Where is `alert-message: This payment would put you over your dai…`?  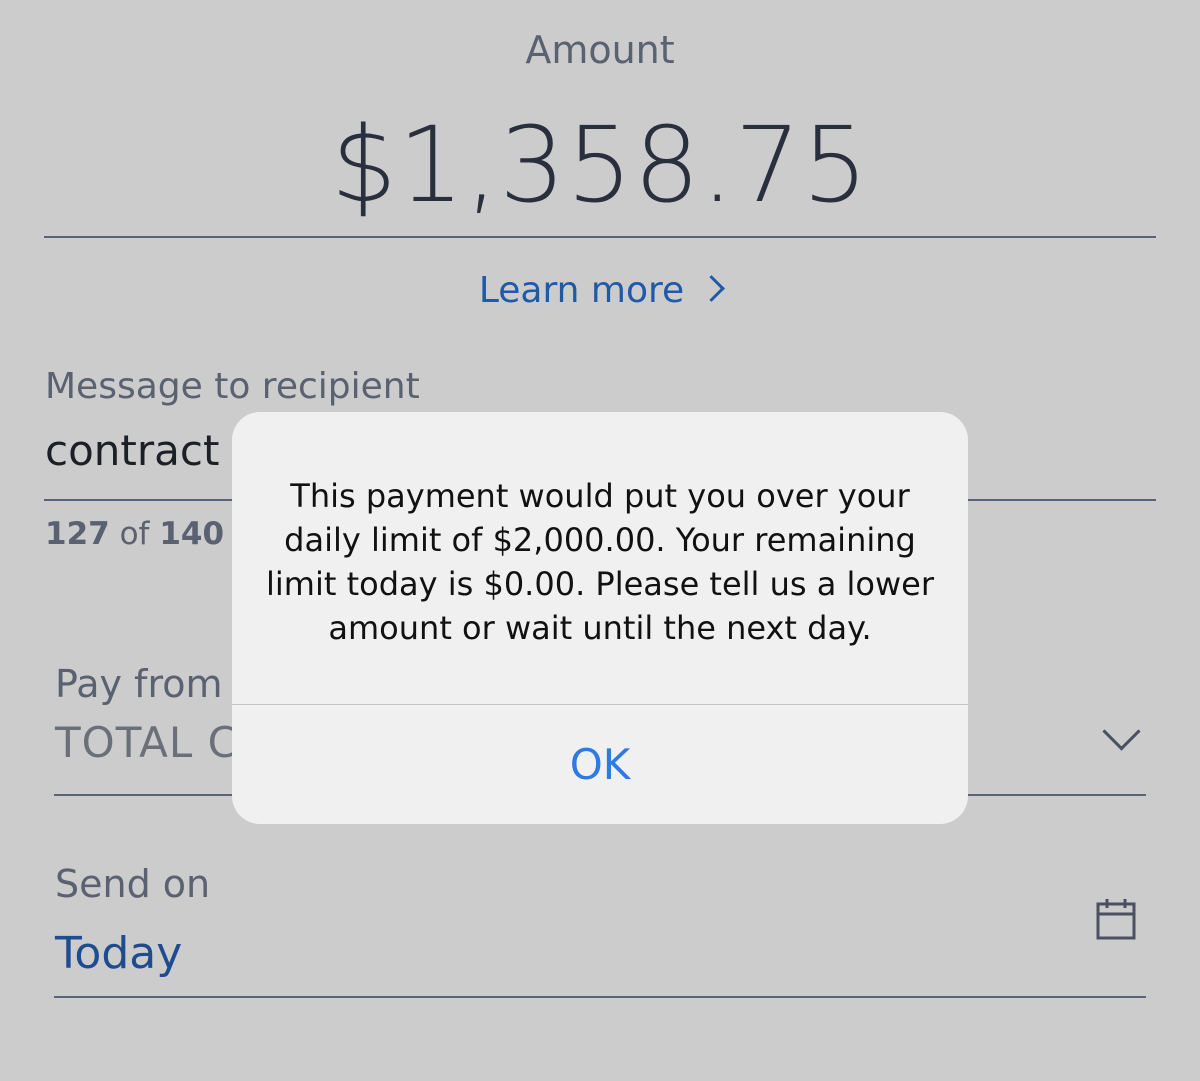 alert-message: This payment would put you over your dai… is located at coordinates (600, 562).